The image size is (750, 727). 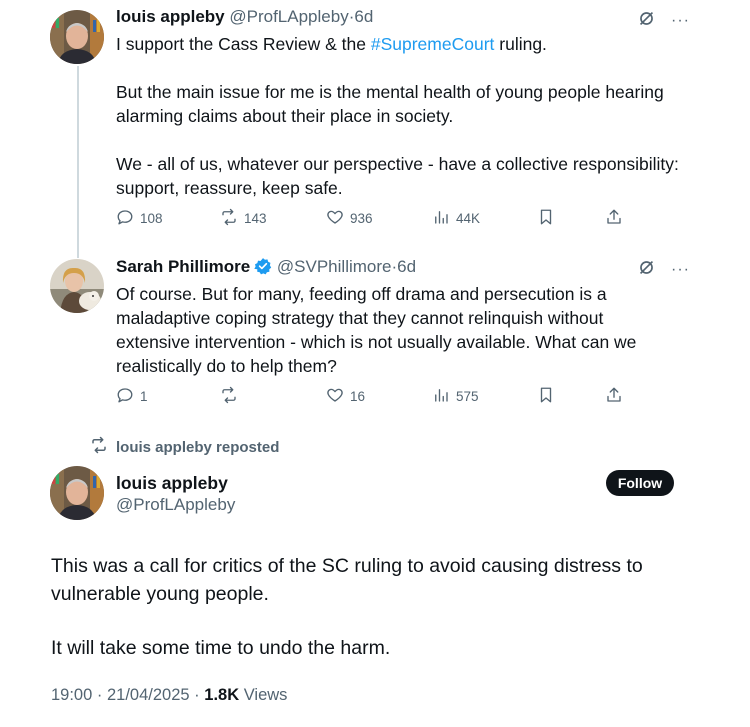 What do you see at coordinates (376, 396) in the screenshot?
I see `tweet2-action-bar: 1 16 575` at bounding box center [376, 396].